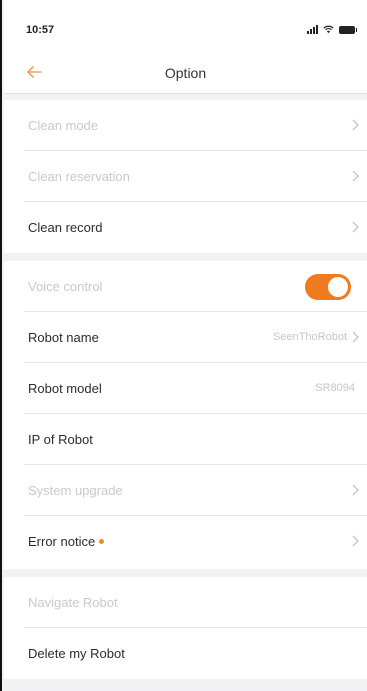 This screenshot has height=691, width=367. What do you see at coordinates (195, 337) in the screenshot?
I see `row-robot-name: Robot name SeenThoRobot` at bounding box center [195, 337].